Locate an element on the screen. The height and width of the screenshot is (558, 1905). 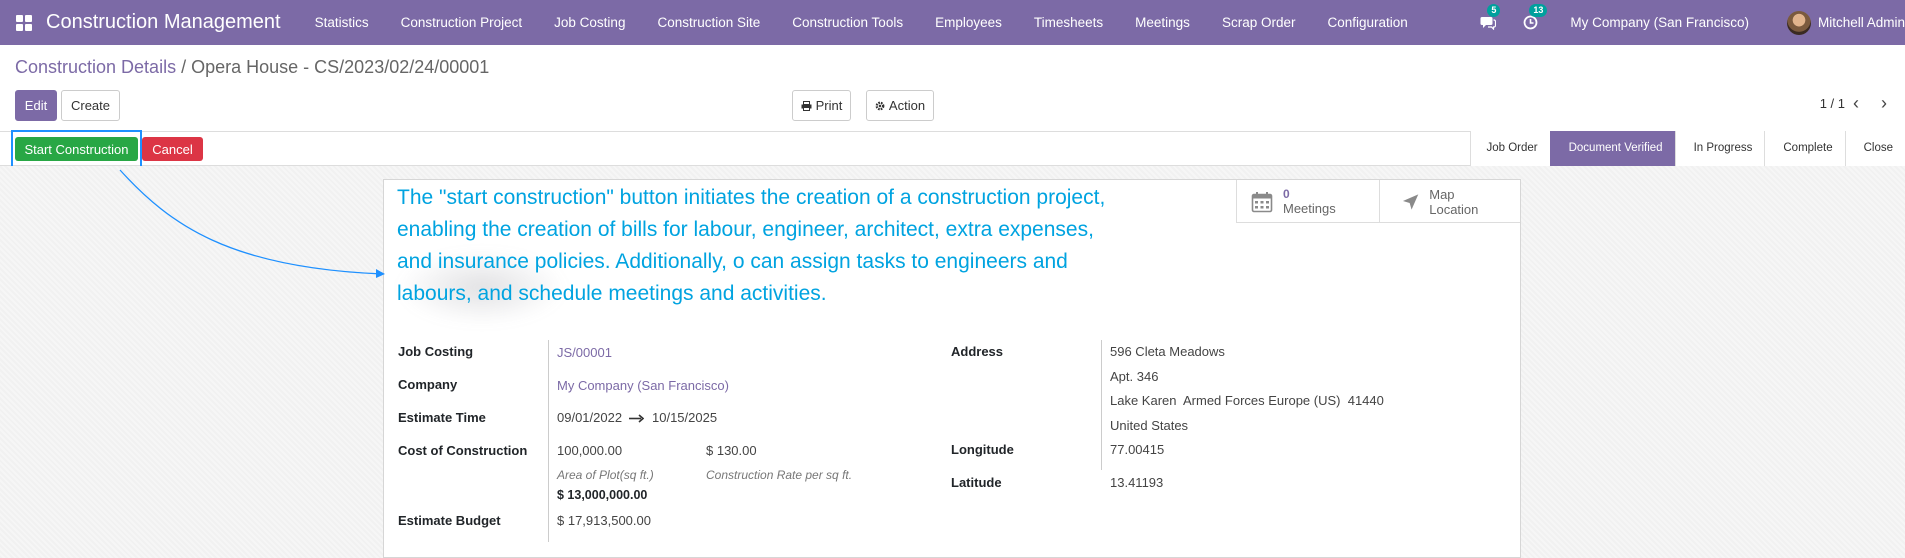
longitude-value: 77.00415 is located at coordinates (1137, 449).